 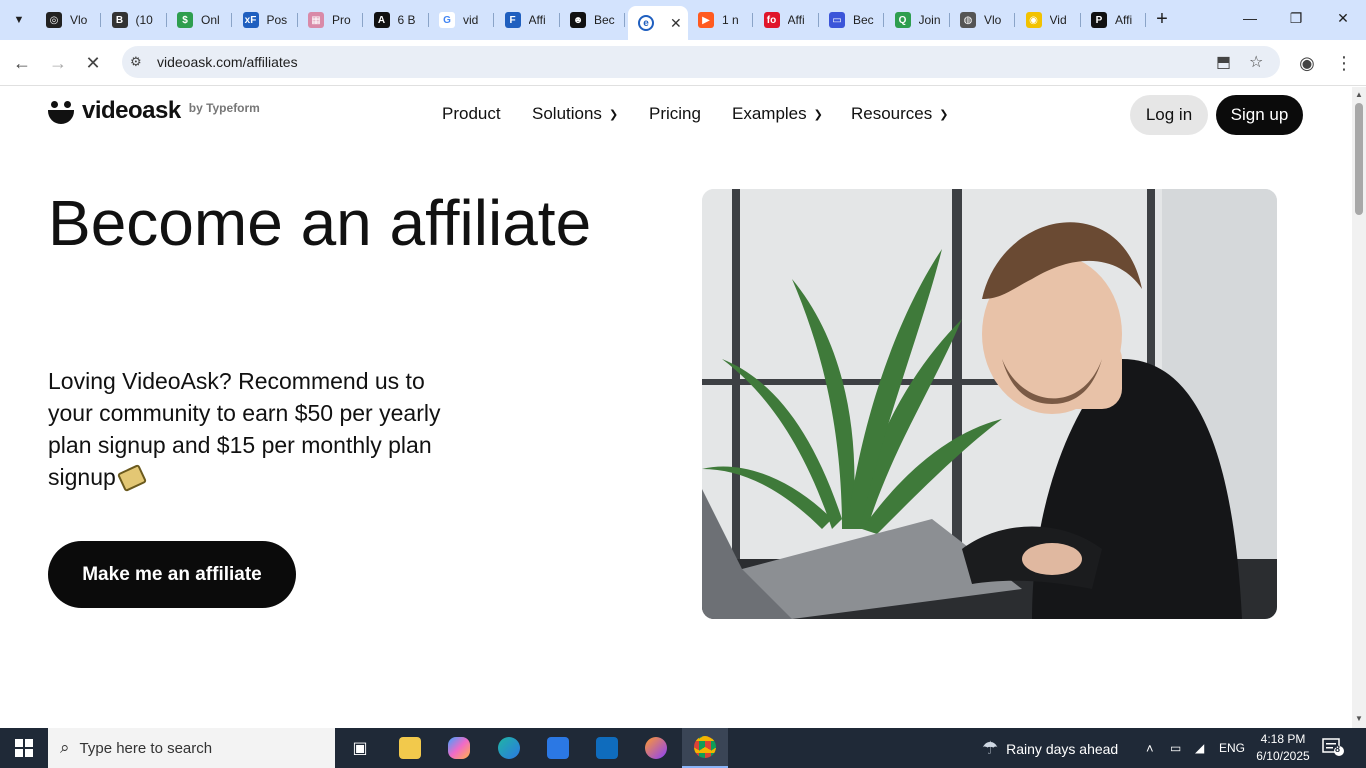 What do you see at coordinates (210, 20) in the screenshot?
I see `tab-title: Onl` at bounding box center [210, 20].